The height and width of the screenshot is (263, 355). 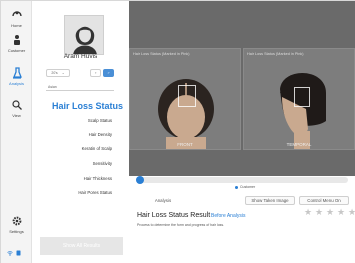 What do you see at coordinates (72, 134) in the screenshot?
I see `menu-item-hair-density: Hair Density` at bounding box center [72, 134].